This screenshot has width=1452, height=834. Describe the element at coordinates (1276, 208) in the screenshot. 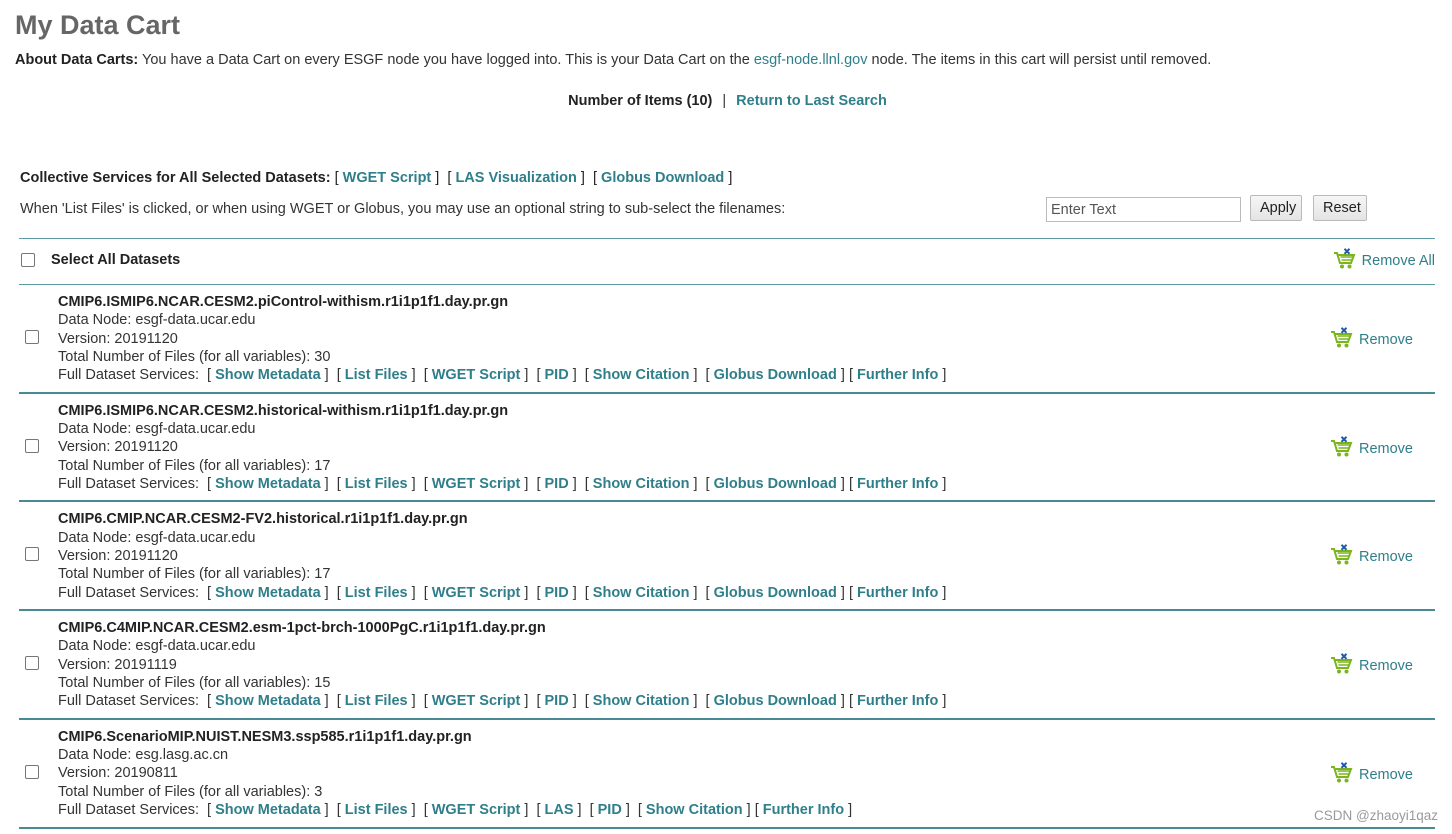

I see `apply-button: Apply` at that location.